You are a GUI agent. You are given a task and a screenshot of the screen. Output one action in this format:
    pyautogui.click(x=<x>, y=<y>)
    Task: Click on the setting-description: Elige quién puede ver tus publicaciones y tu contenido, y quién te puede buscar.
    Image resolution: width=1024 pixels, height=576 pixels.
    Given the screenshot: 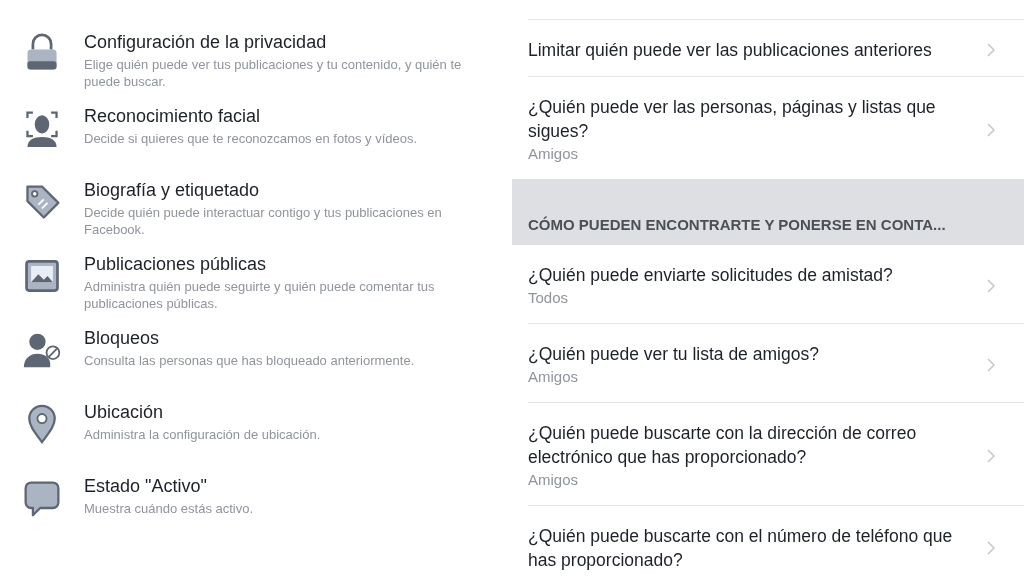 What is the action you would take?
    pyautogui.click(x=273, y=73)
    